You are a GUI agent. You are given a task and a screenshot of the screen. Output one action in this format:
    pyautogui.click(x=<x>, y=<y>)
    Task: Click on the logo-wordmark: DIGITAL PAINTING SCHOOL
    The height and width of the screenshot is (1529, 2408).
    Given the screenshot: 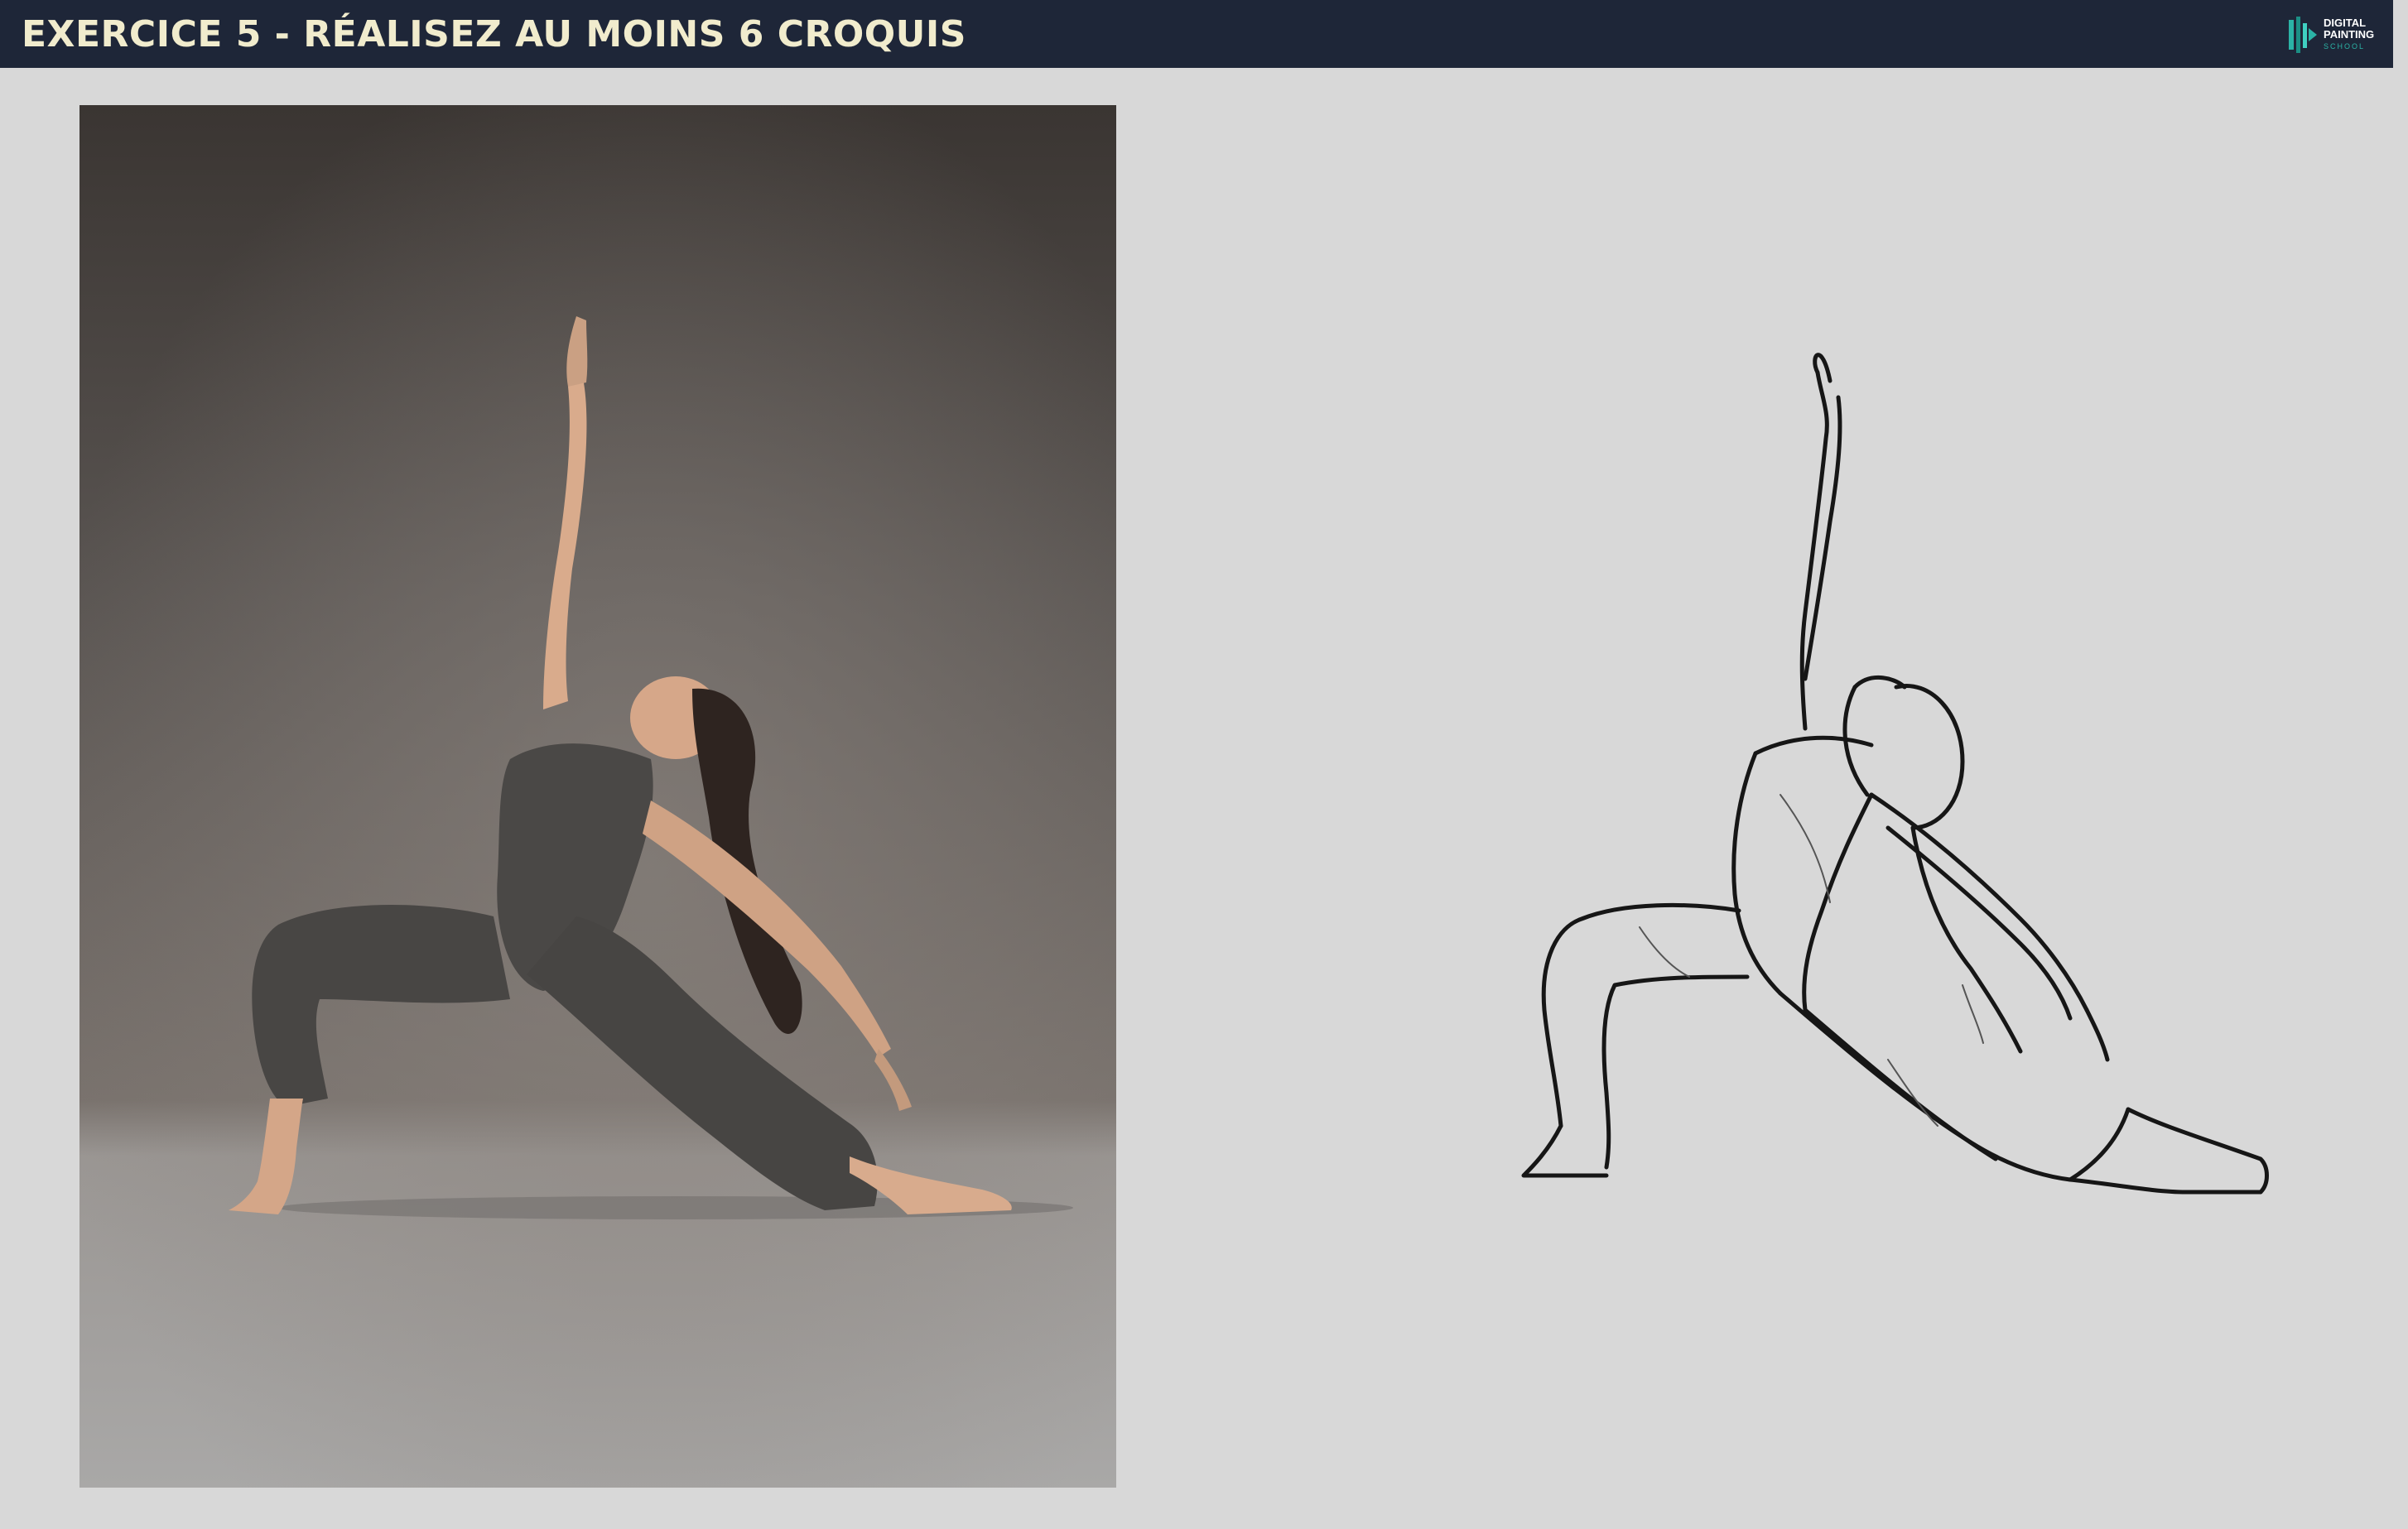 What is the action you would take?
    pyautogui.click(x=2349, y=34)
    